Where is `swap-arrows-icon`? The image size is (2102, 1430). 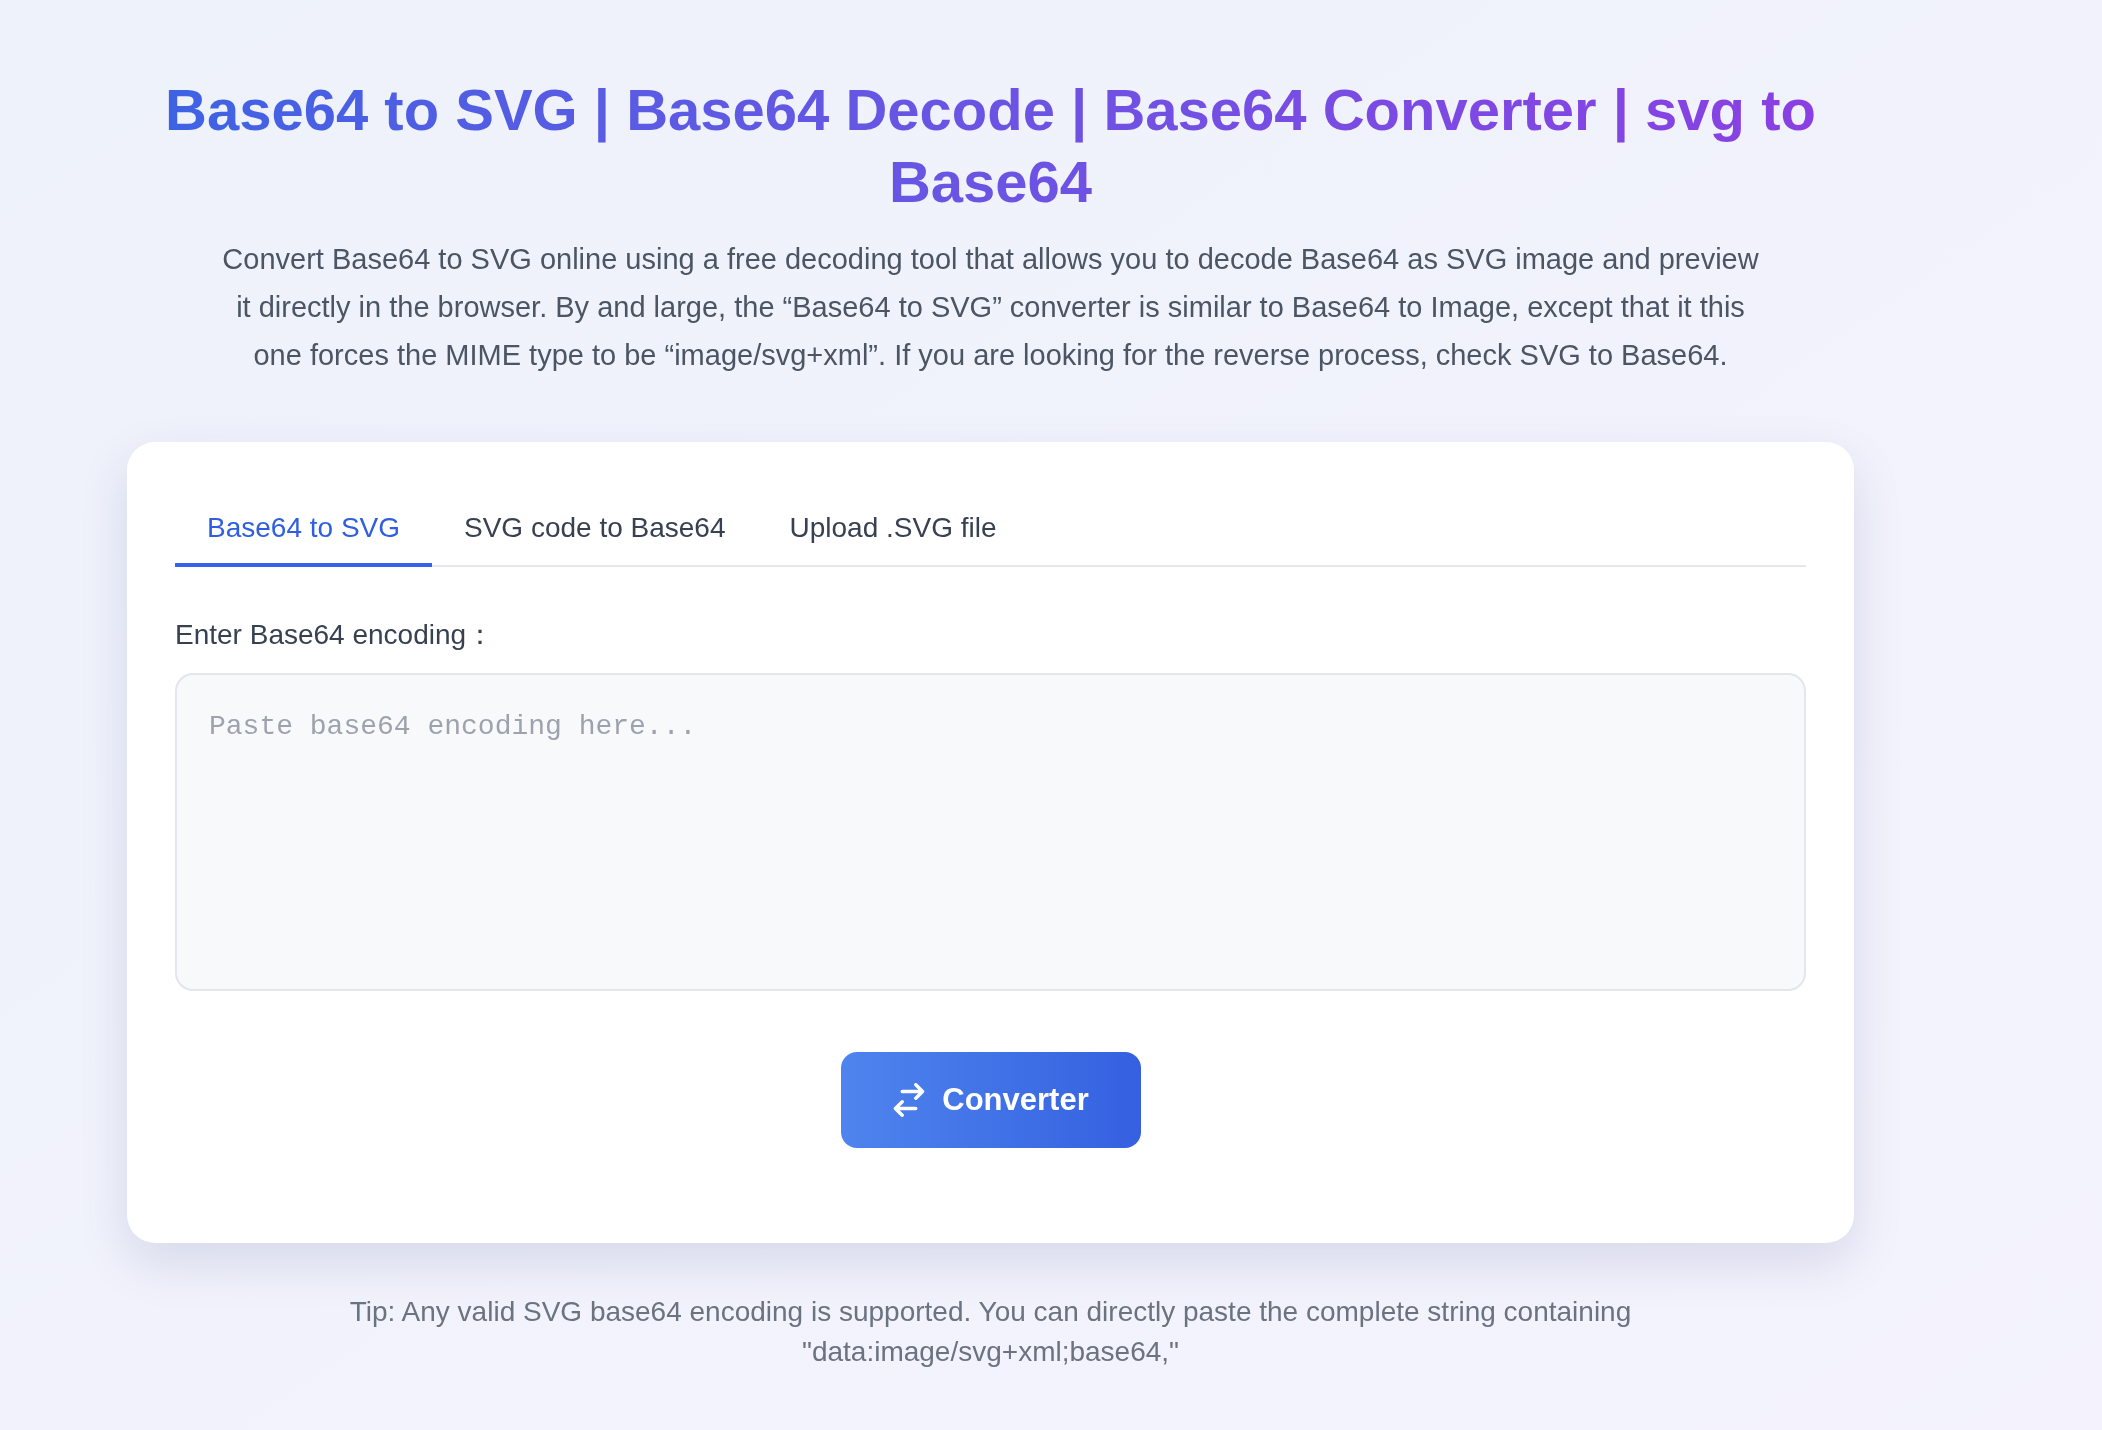
swap-arrows-icon is located at coordinates (909, 1100).